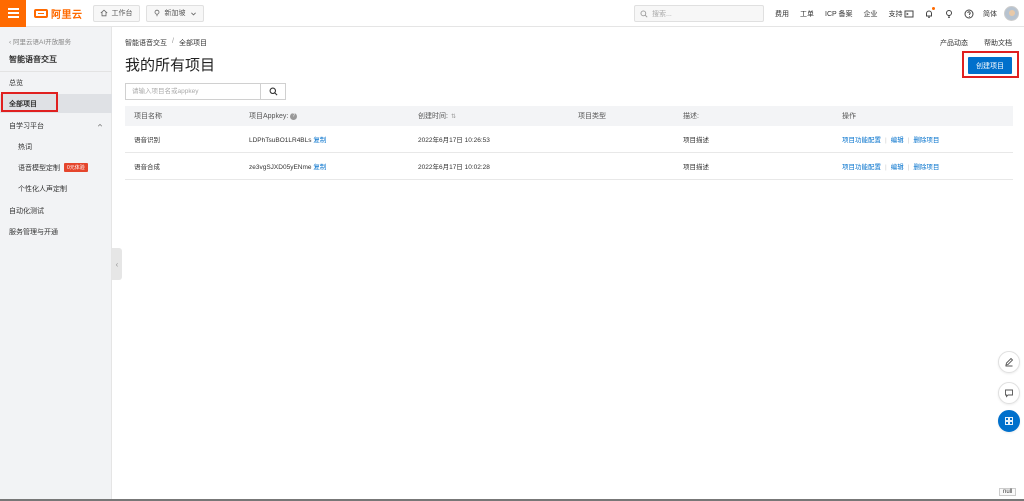 This screenshot has width=1024, height=501. What do you see at coordinates (29, 102) in the screenshot?
I see `highlight-box-all-projects` at bounding box center [29, 102].